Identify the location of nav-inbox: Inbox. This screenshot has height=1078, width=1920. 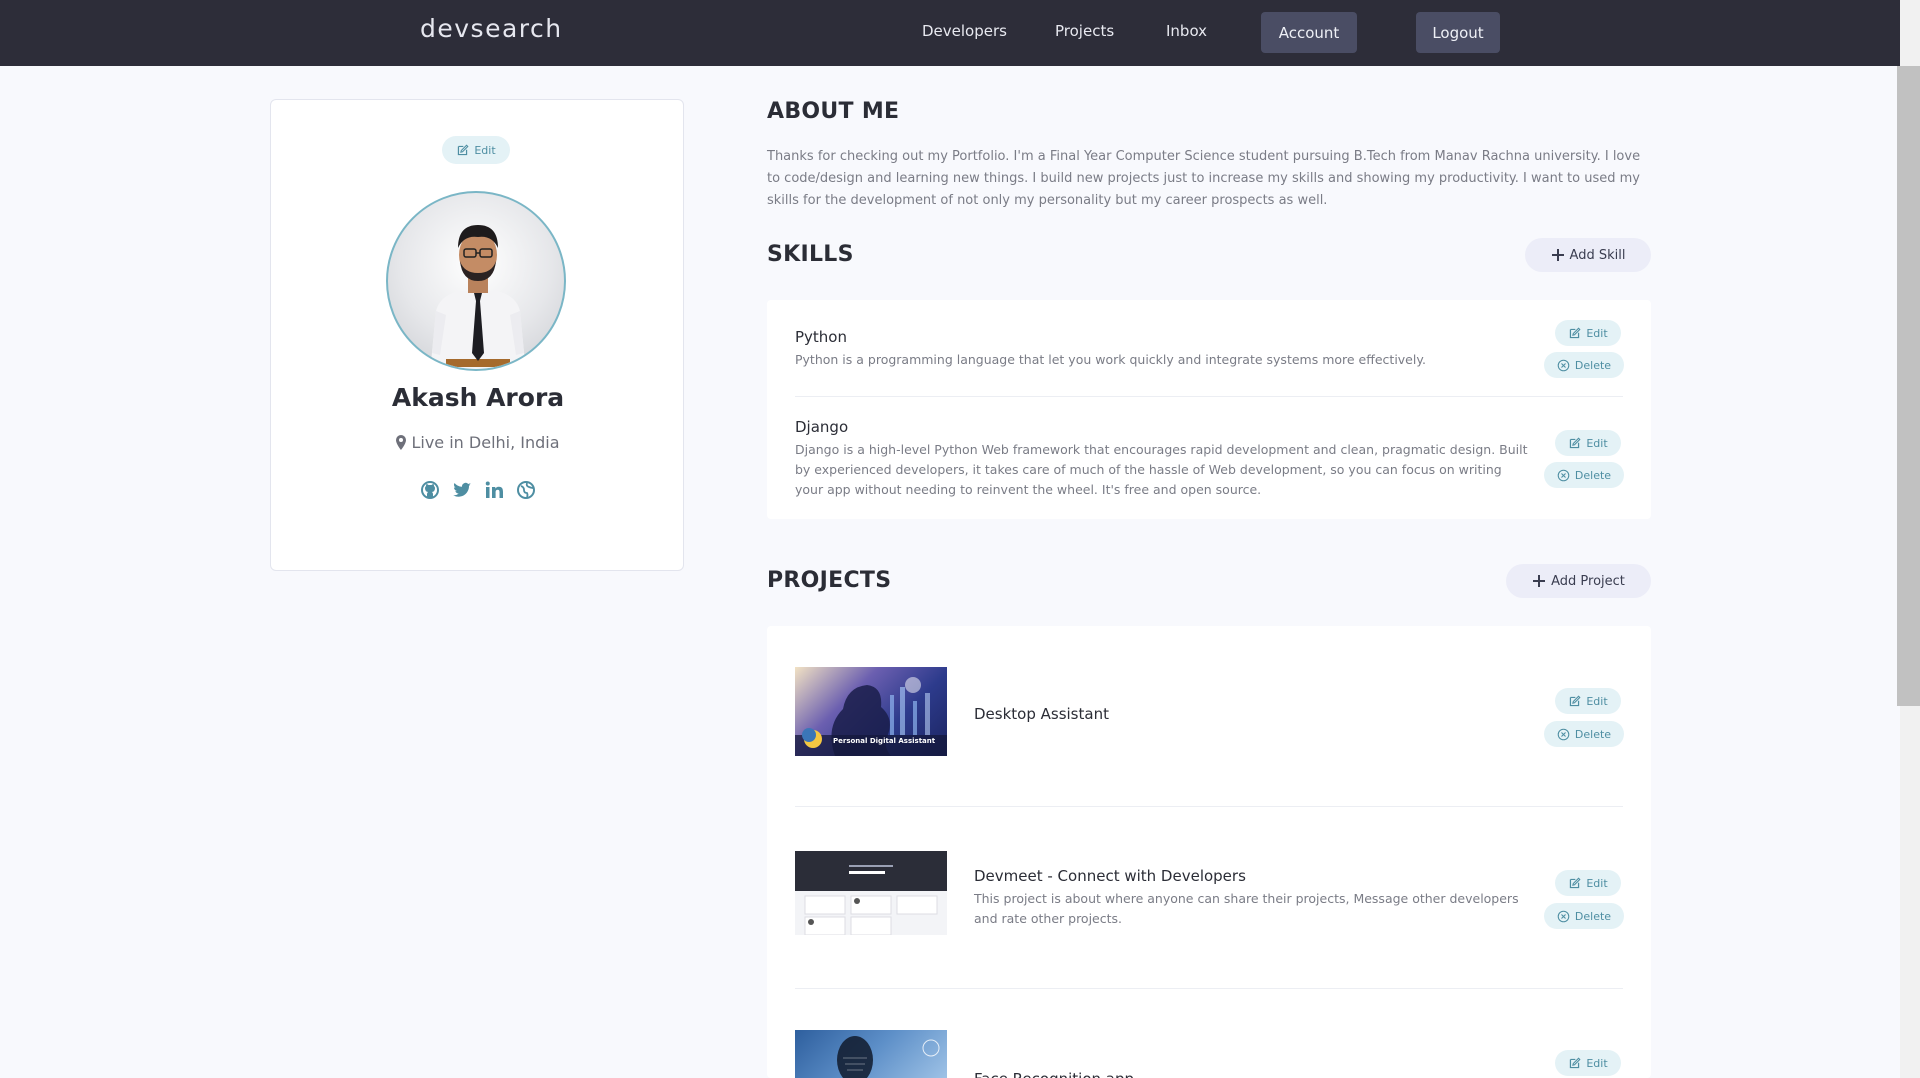
(1186, 31).